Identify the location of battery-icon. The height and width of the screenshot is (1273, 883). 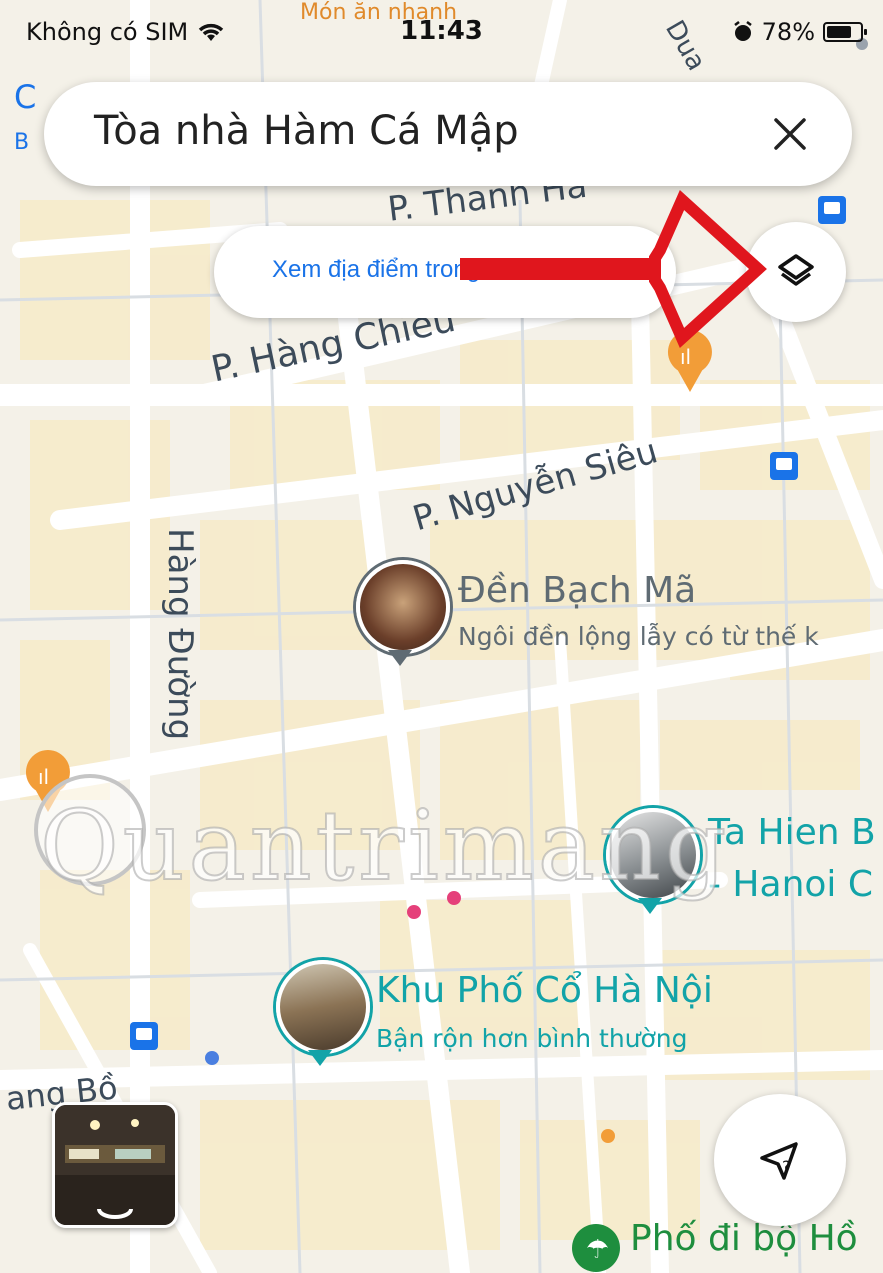
(845, 32).